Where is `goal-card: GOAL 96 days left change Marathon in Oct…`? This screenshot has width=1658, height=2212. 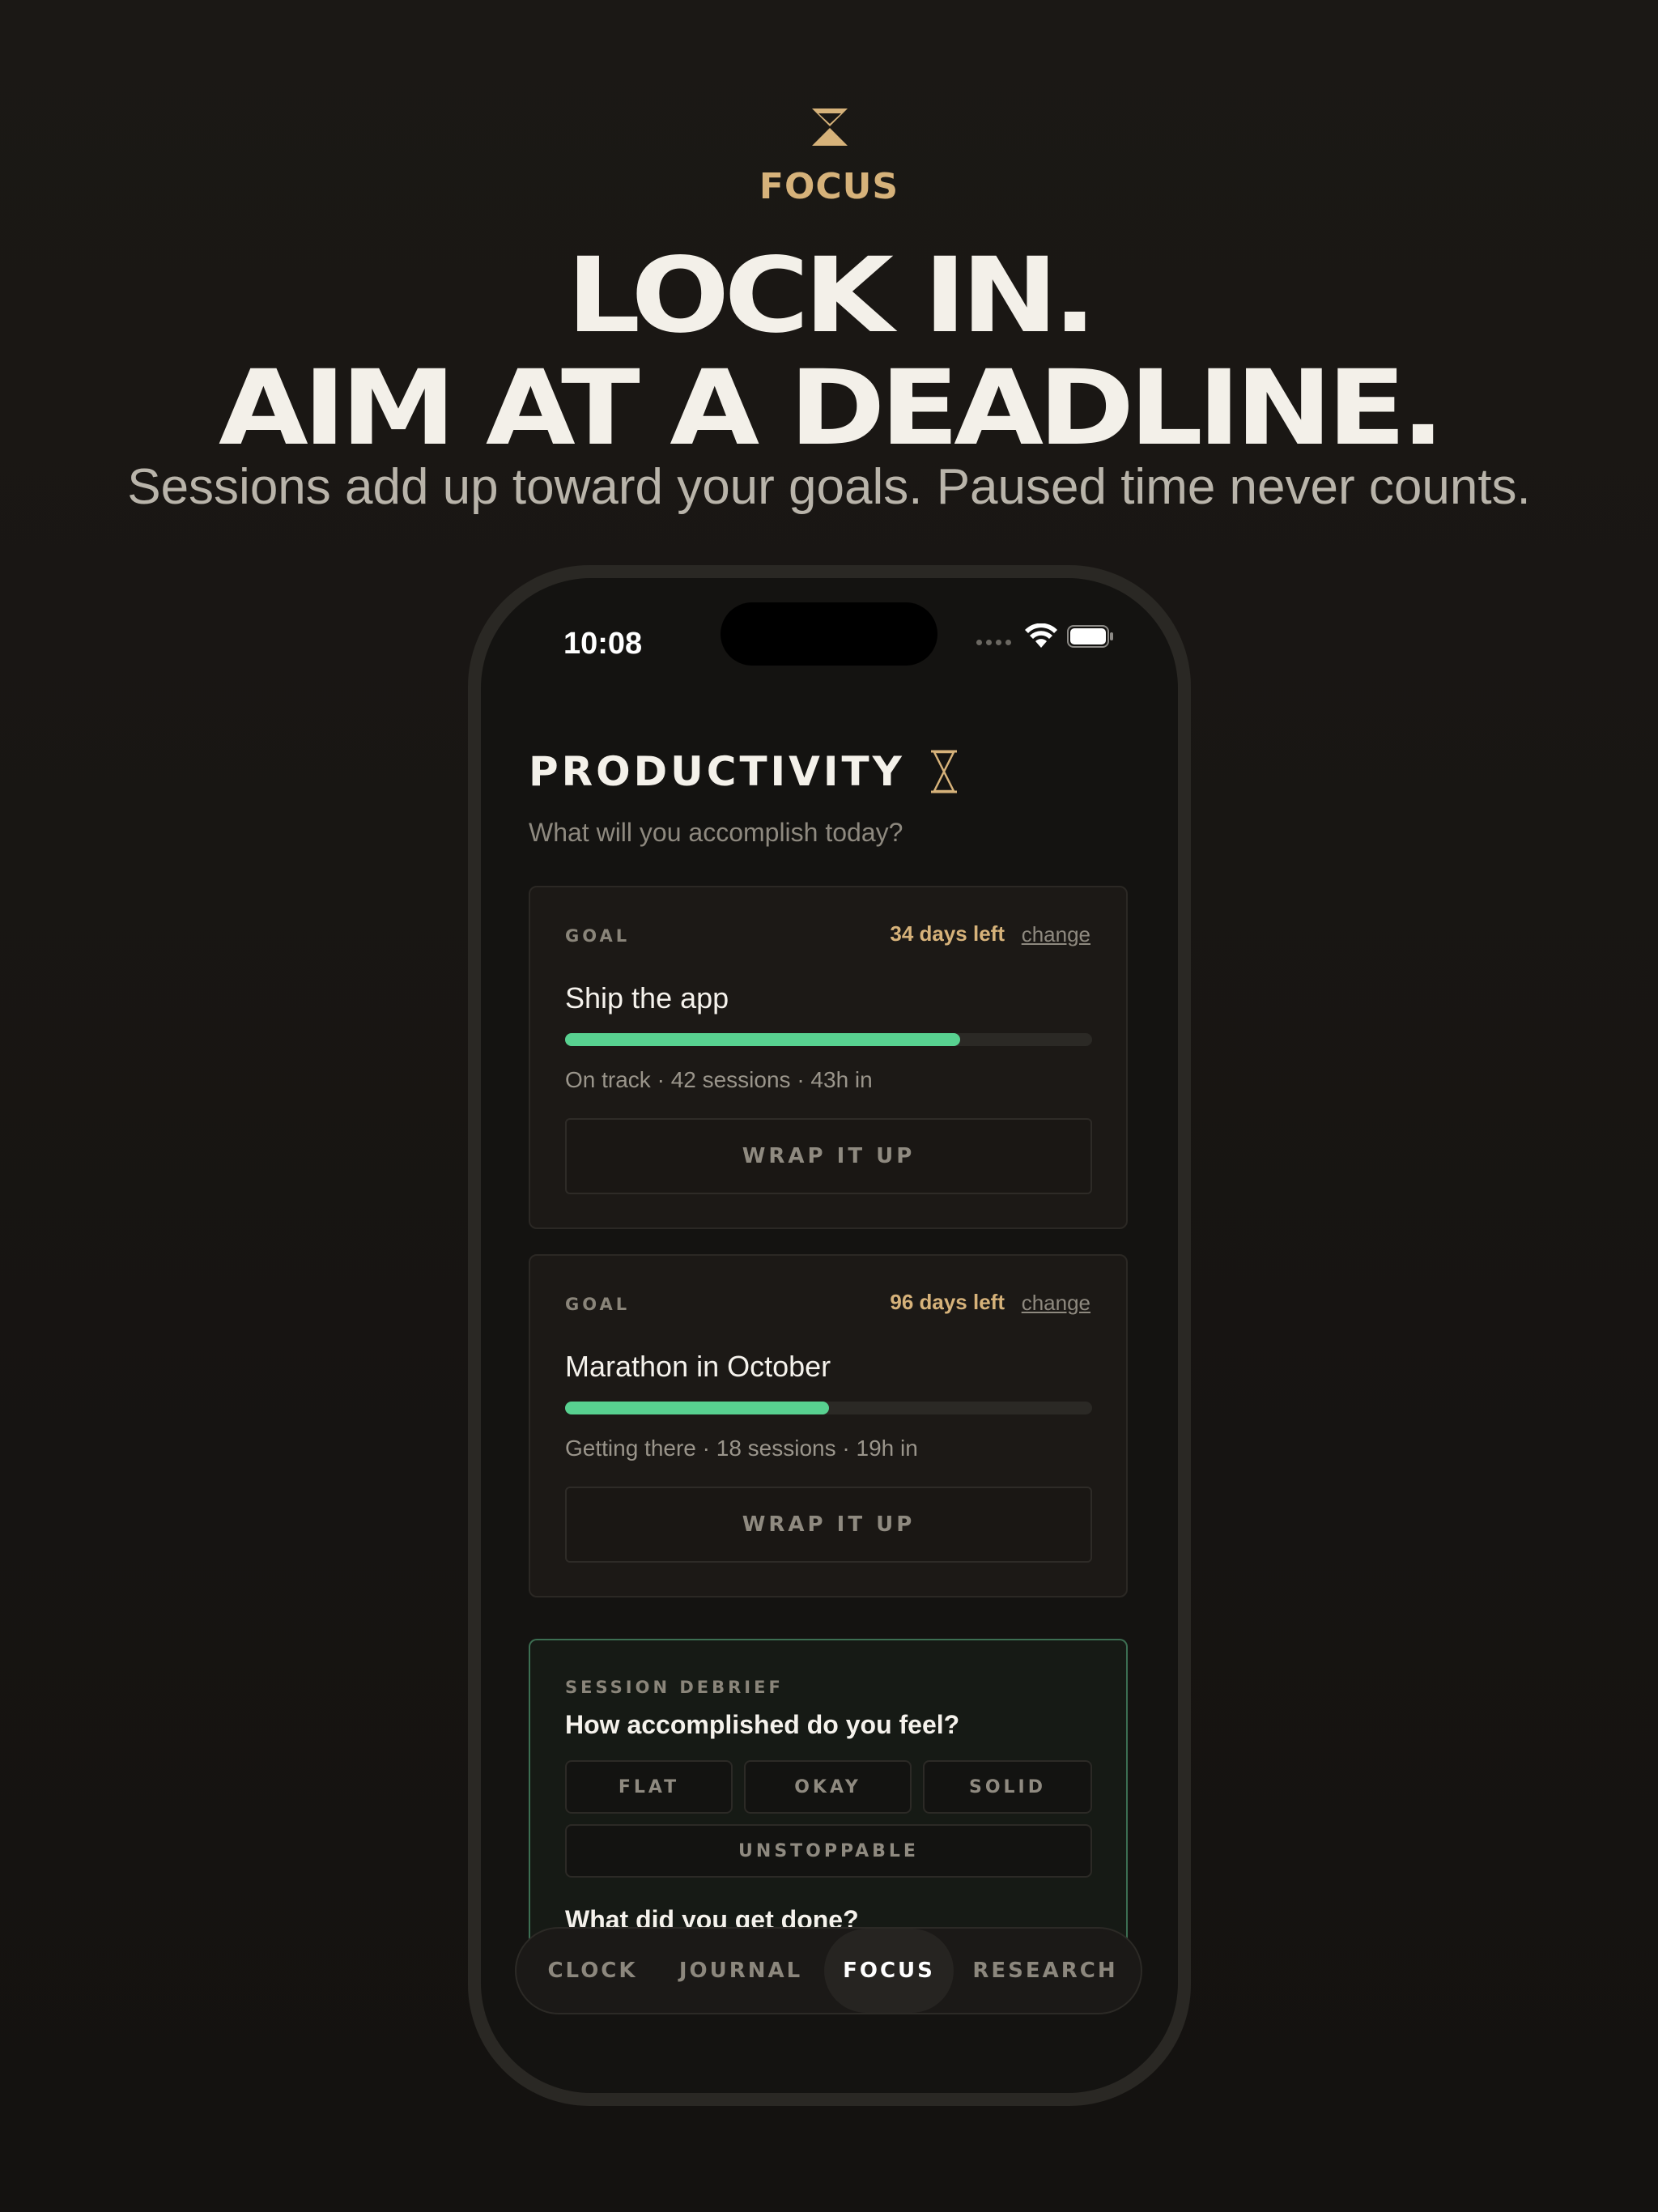 goal-card: GOAL 96 days left change Marathon in Oct… is located at coordinates (828, 1425).